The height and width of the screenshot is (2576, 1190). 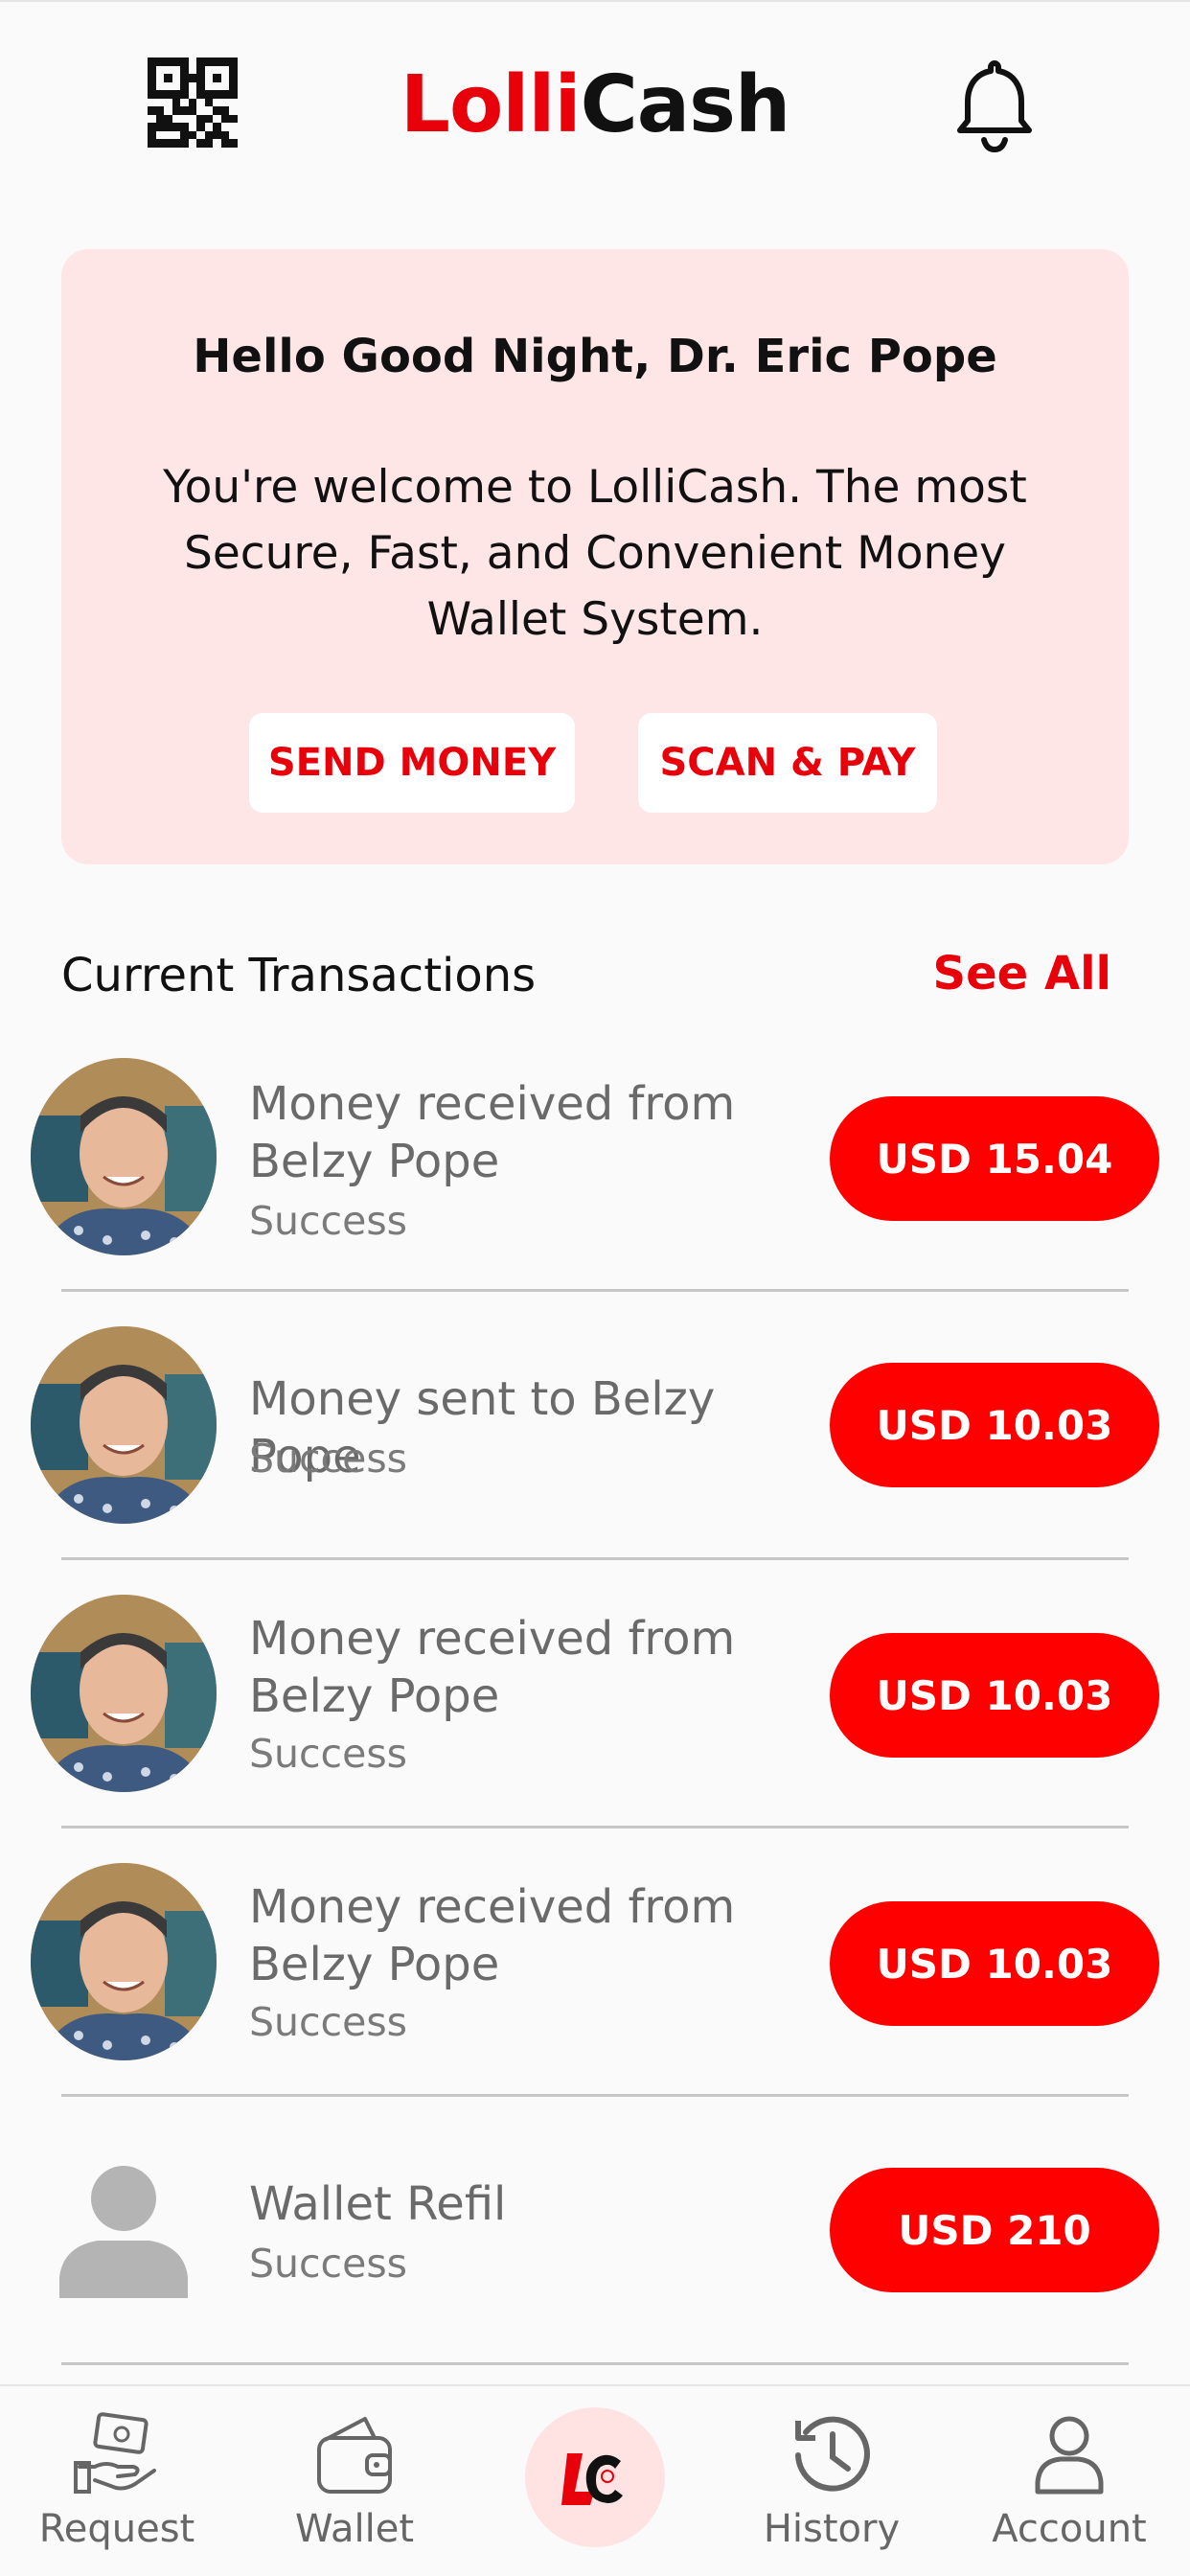 I want to click on transaction-row: Wallet Refil Success USD 210, so click(x=595, y=2243).